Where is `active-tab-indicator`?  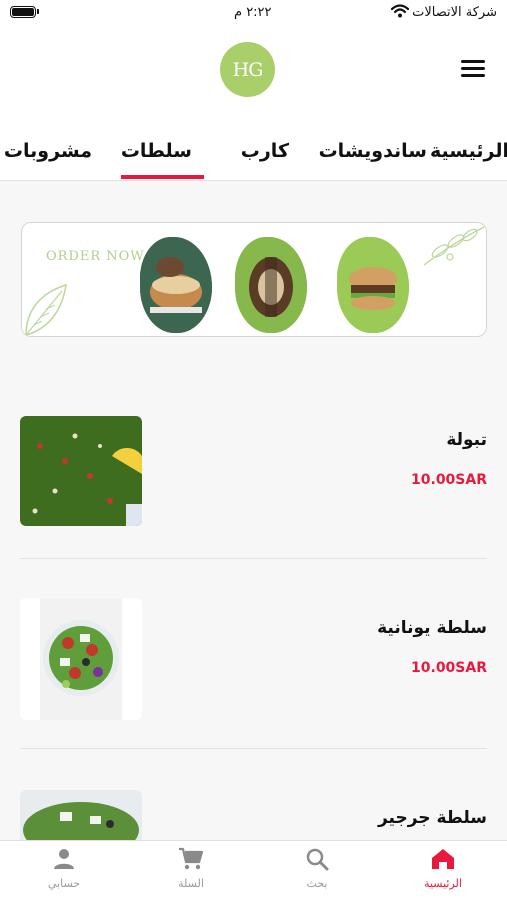 active-tab-indicator is located at coordinates (162, 177).